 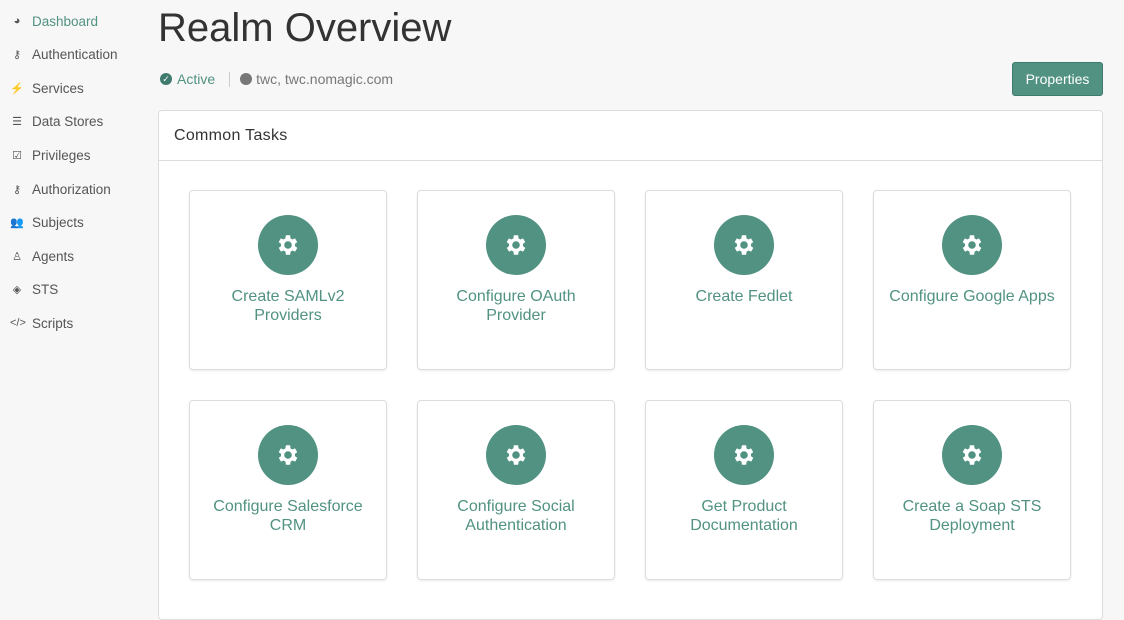 I want to click on task-label: Configure Social Authentication, so click(x=516, y=516).